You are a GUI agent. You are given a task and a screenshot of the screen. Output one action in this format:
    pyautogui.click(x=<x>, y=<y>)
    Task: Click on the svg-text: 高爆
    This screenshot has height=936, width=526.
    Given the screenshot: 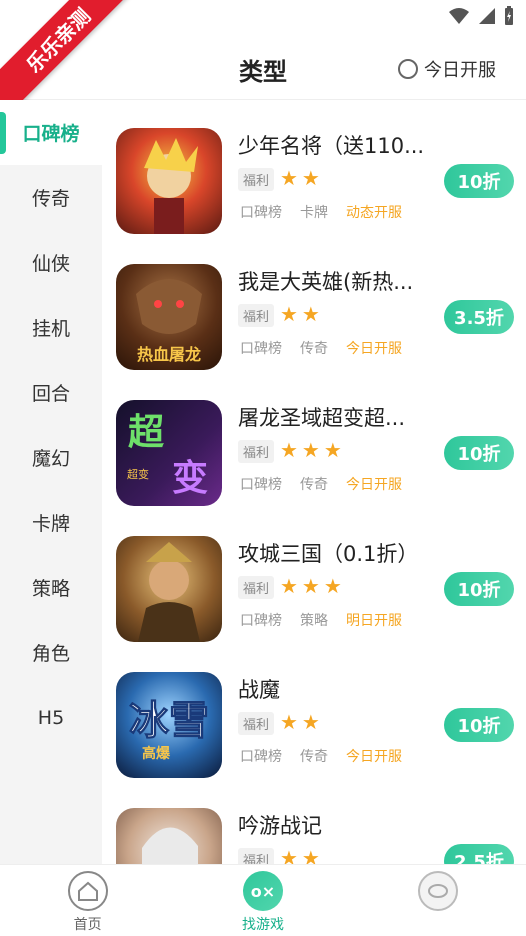 What is the action you would take?
    pyautogui.click(x=156, y=753)
    